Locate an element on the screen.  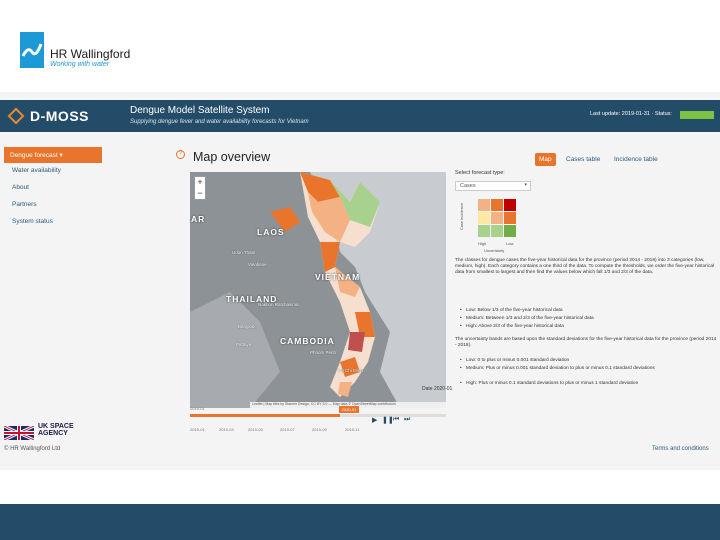
tab-map: Map is located at coordinates (545, 159).